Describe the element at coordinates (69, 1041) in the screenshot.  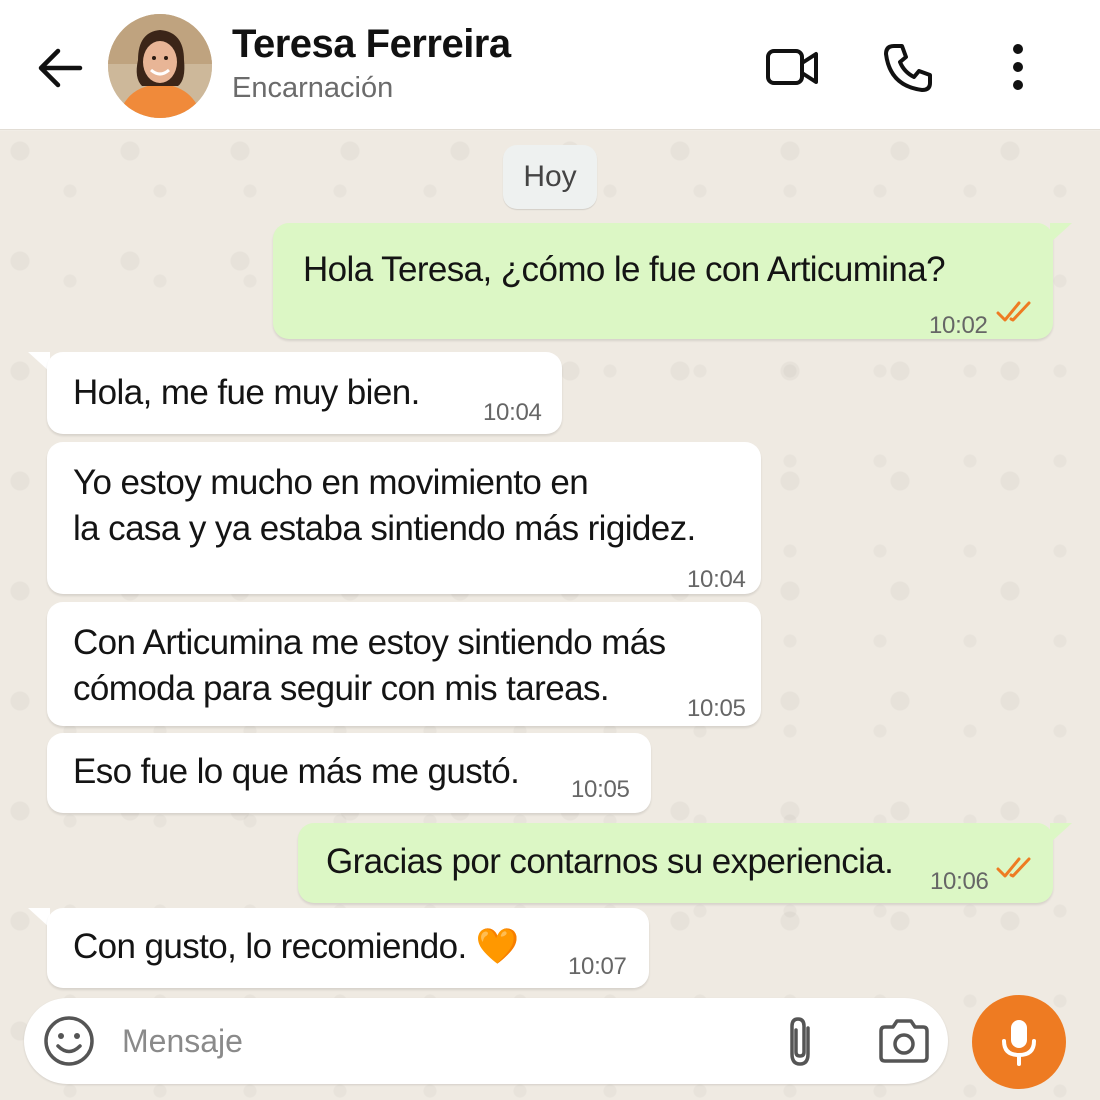
I see `emoji-icon` at that location.